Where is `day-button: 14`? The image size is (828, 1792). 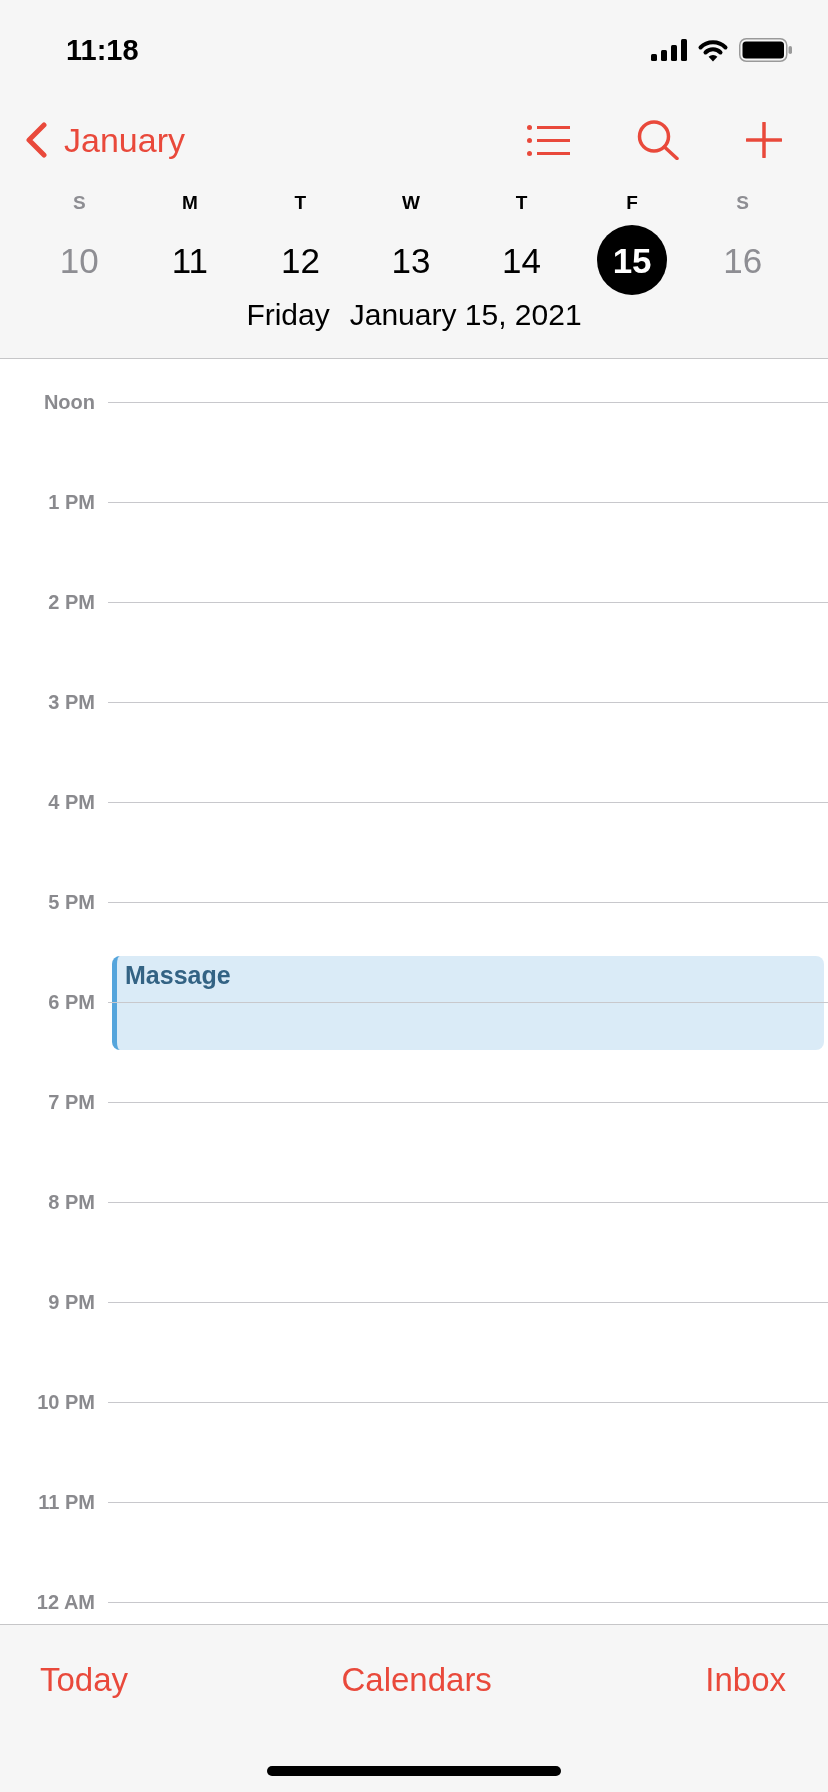
day-button: 14 is located at coordinates (521, 260).